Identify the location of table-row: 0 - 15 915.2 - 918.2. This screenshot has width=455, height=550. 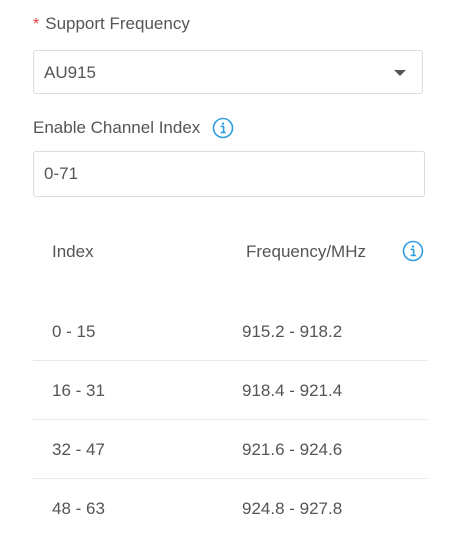
(230, 331).